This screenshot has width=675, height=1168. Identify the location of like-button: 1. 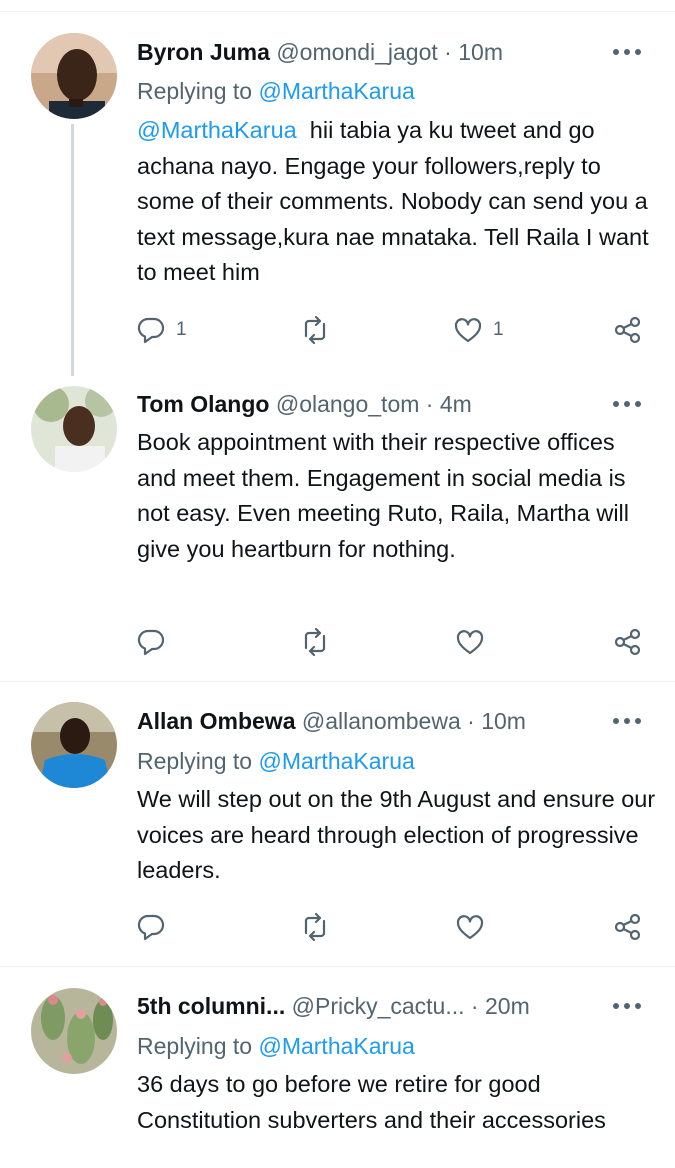
(478, 330).